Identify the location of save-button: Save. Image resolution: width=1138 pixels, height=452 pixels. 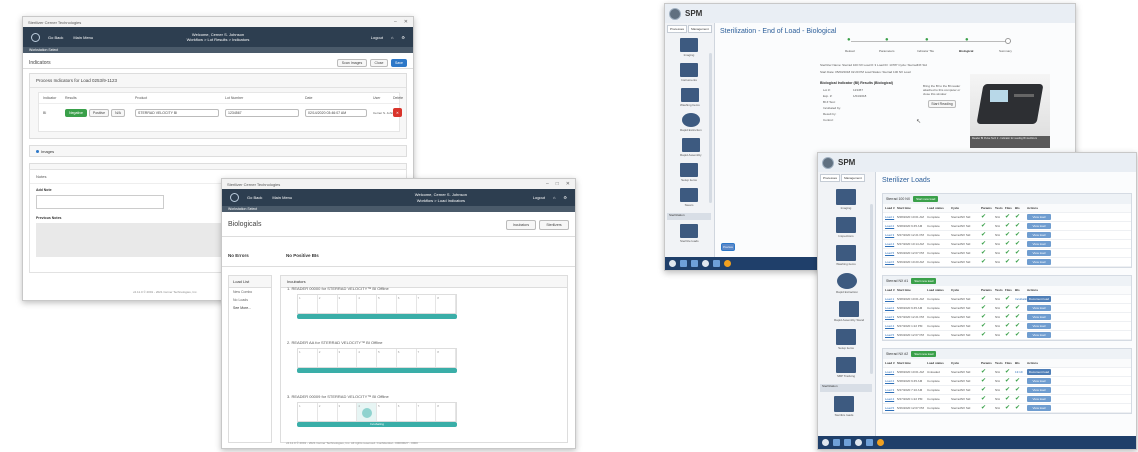
(399, 62).